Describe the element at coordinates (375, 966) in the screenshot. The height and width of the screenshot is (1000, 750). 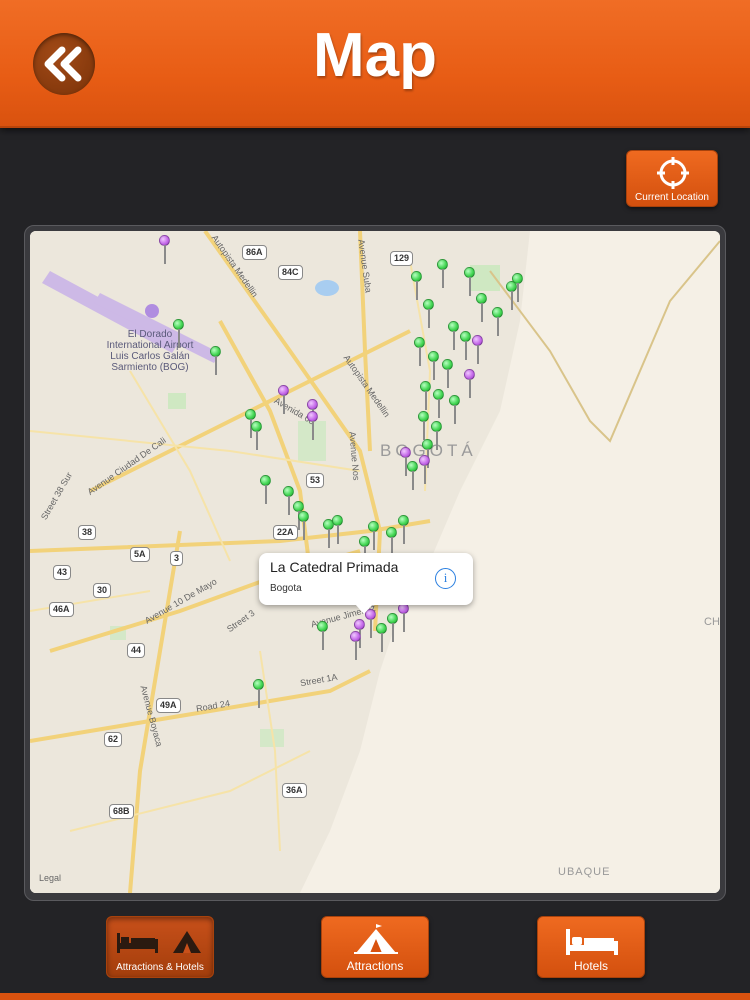
I see `tab-label: Attractions` at that location.